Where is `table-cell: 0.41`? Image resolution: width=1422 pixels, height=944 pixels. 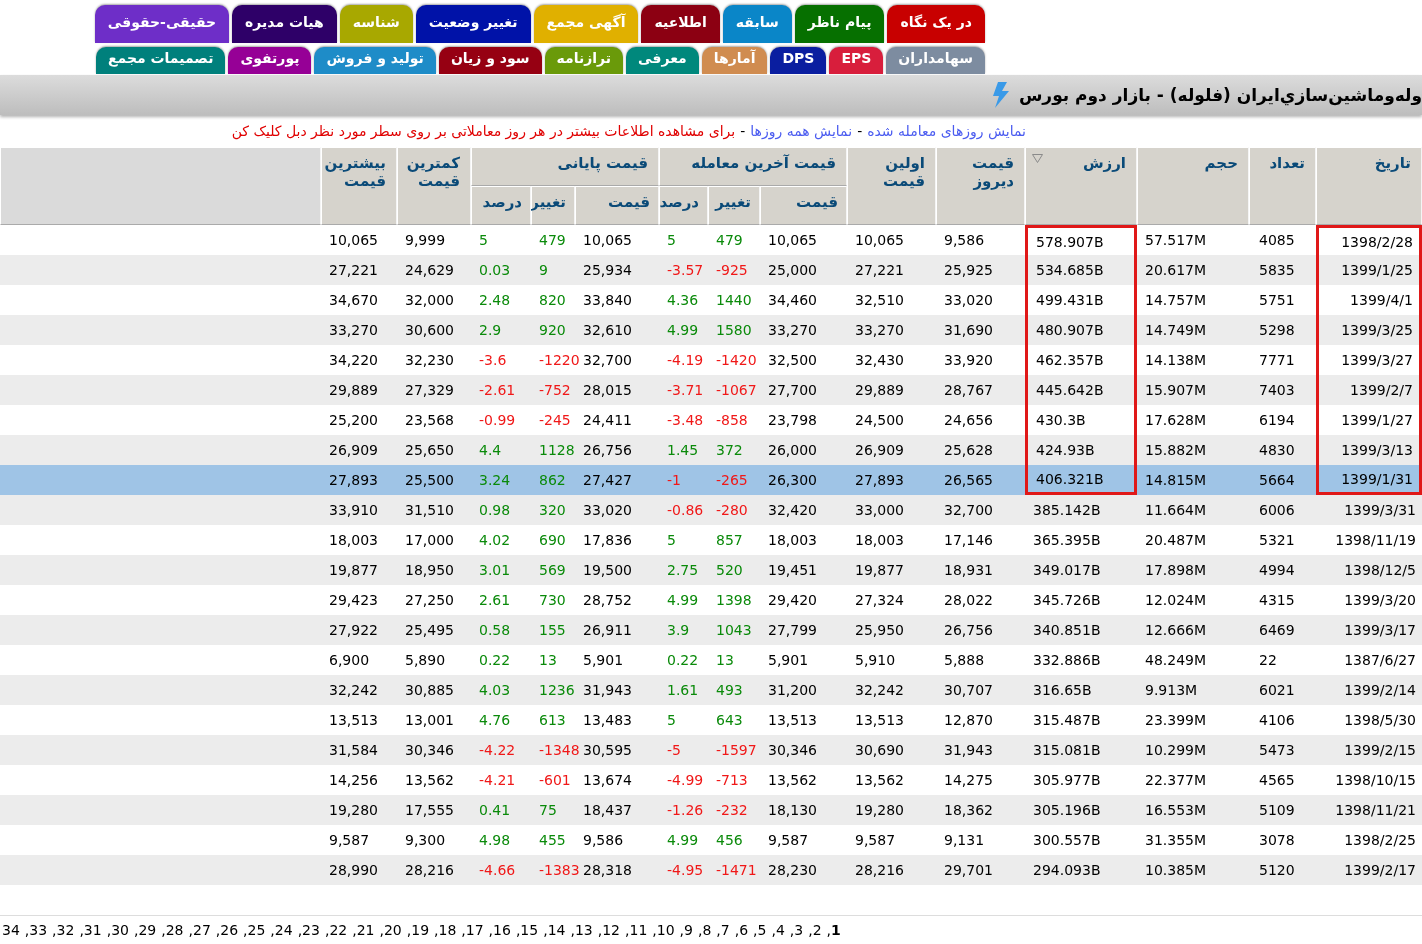
table-cell: 0.41 is located at coordinates (501, 810).